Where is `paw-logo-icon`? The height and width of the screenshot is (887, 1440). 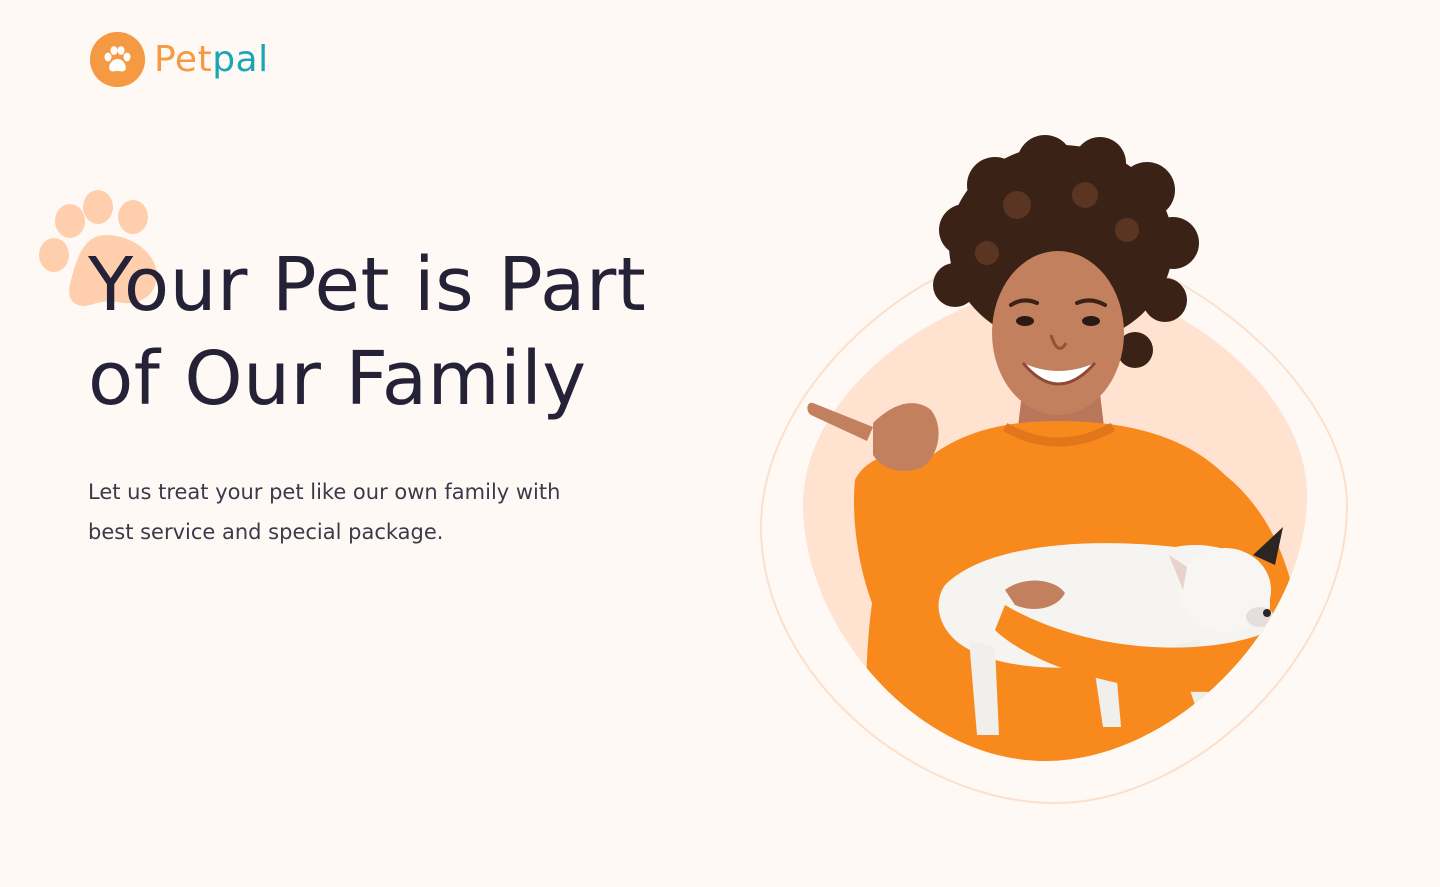
paw-logo-icon is located at coordinates (117, 59).